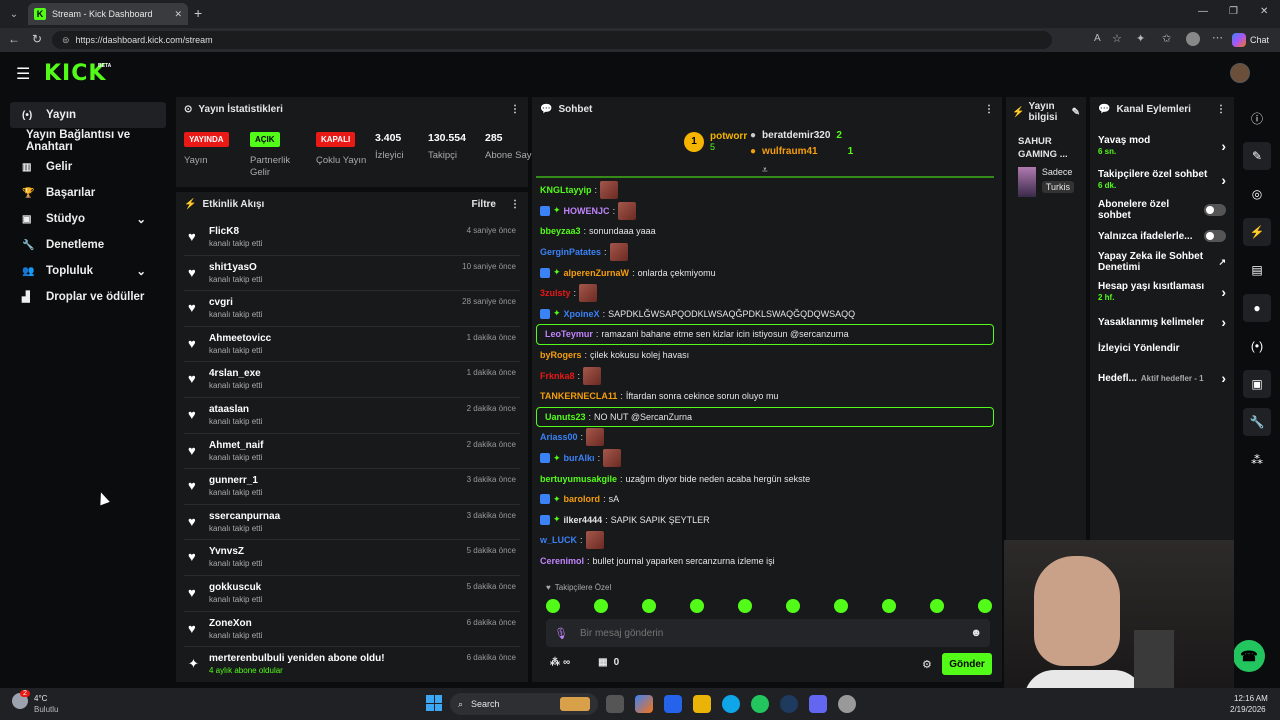 This screenshot has height=720, width=1280. What do you see at coordinates (566, 190) in the screenshot?
I see `chat-username: KNGLtayyip` at bounding box center [566, 190].